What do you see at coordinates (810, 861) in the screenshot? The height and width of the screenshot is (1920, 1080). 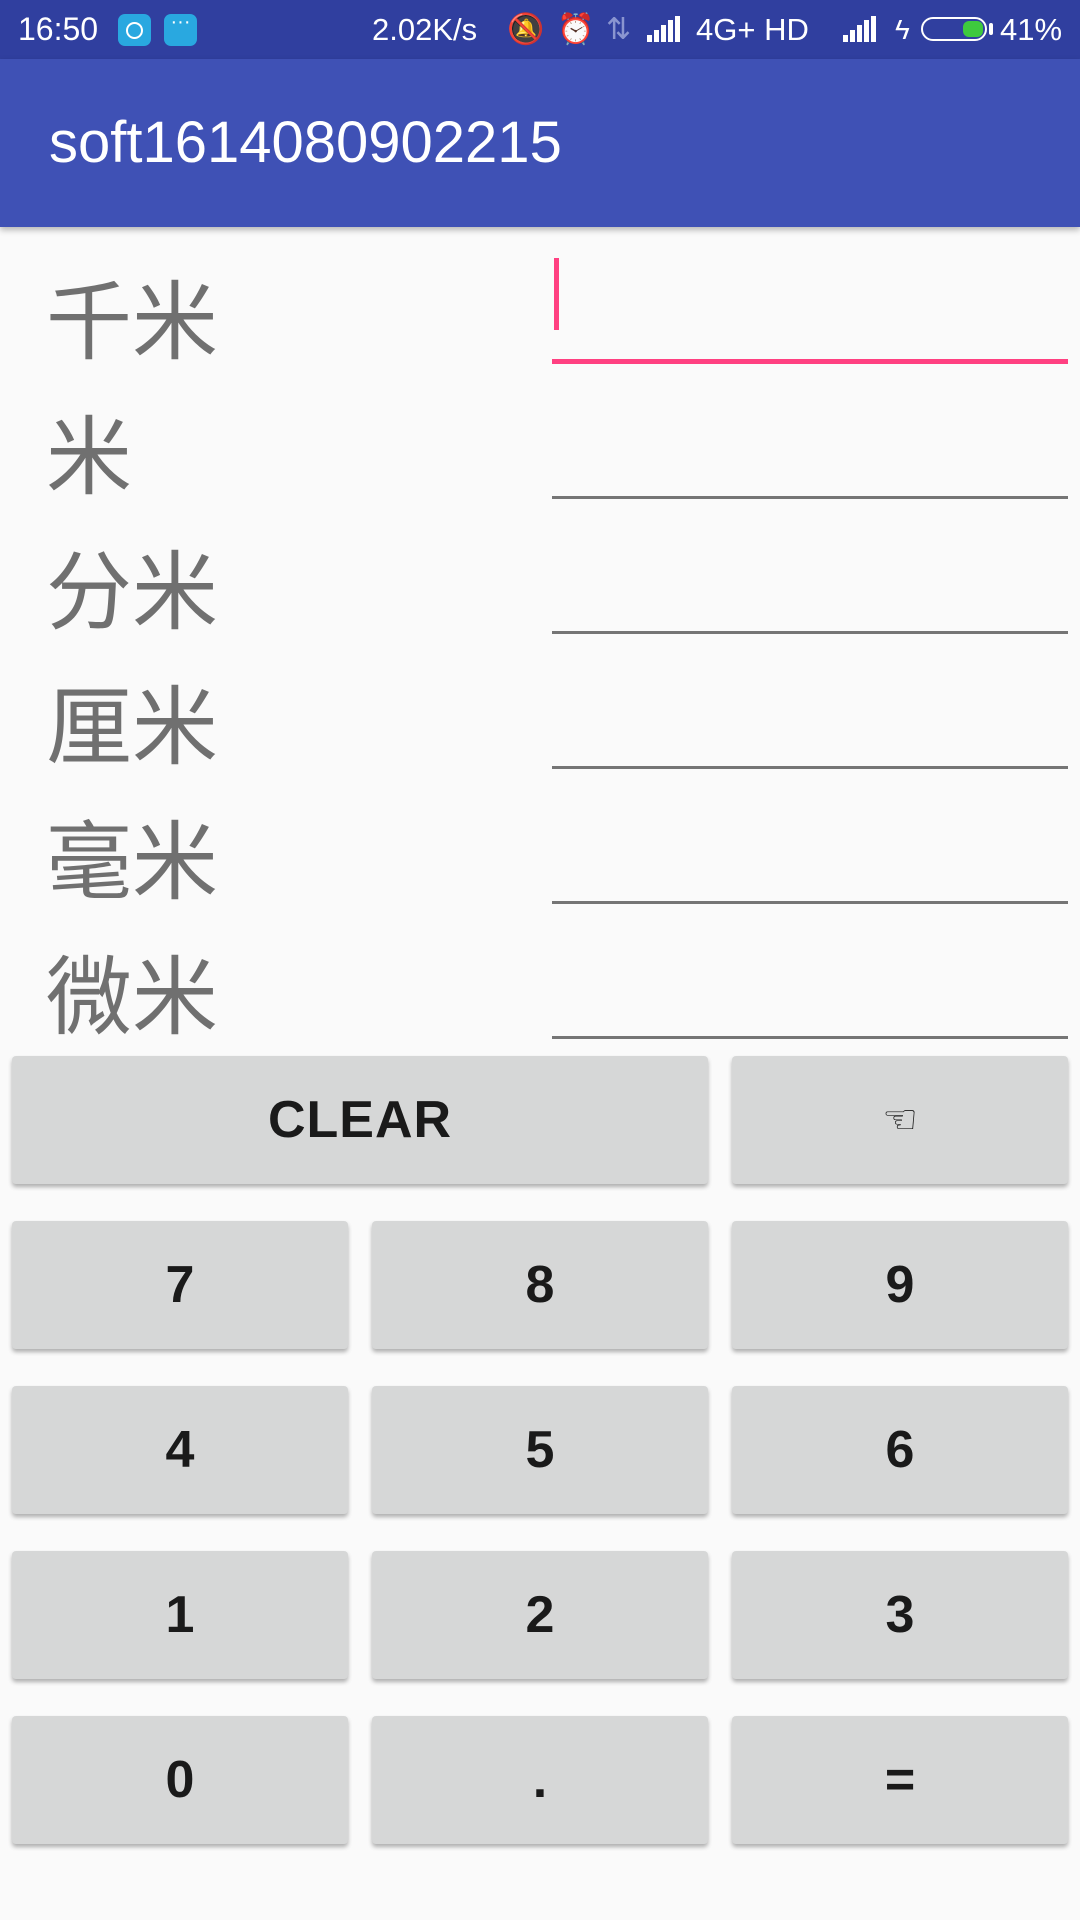 I see `mm-input` at bounding box center [810, 861].